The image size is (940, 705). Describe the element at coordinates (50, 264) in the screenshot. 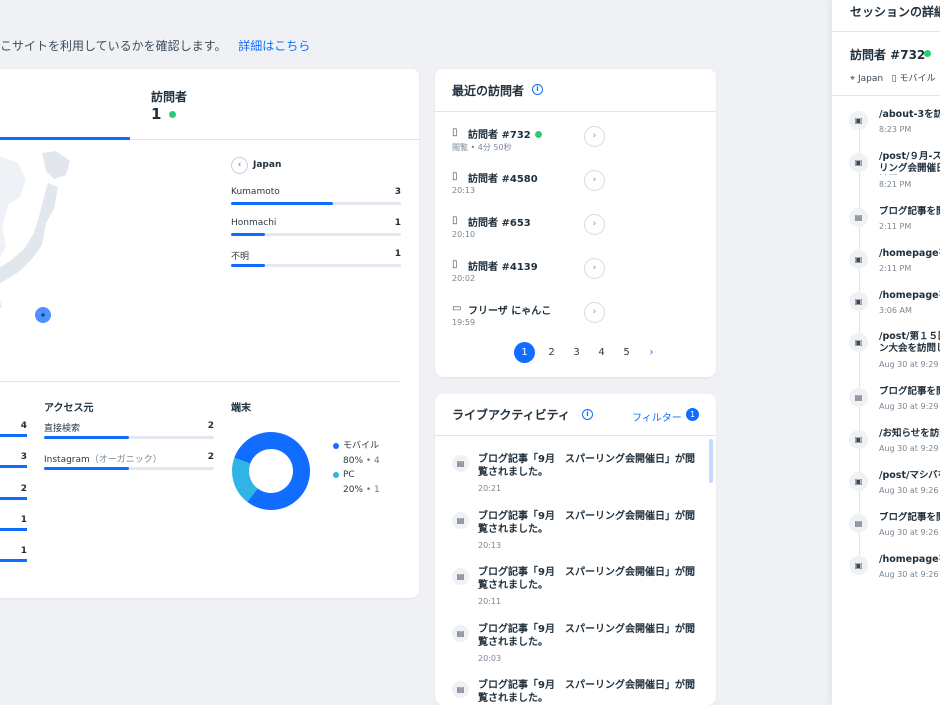

I see `japan-map` at that location.